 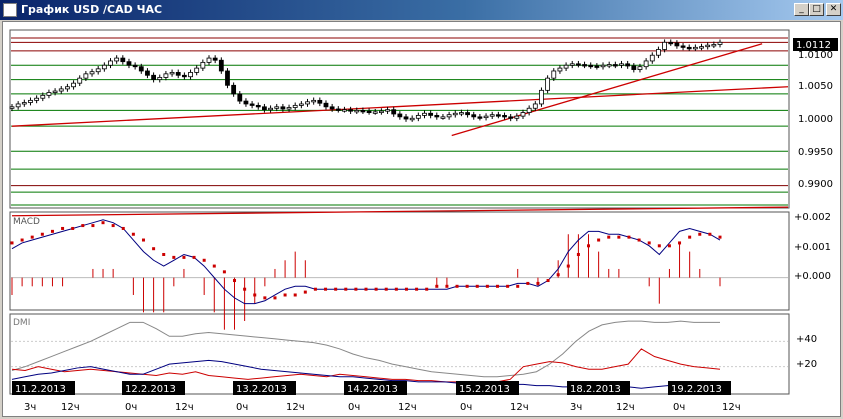 What do you see at coordinates (30, 407) in the screenshot?
I see `hour-label: 3ч` at bounding box center [30, 407].